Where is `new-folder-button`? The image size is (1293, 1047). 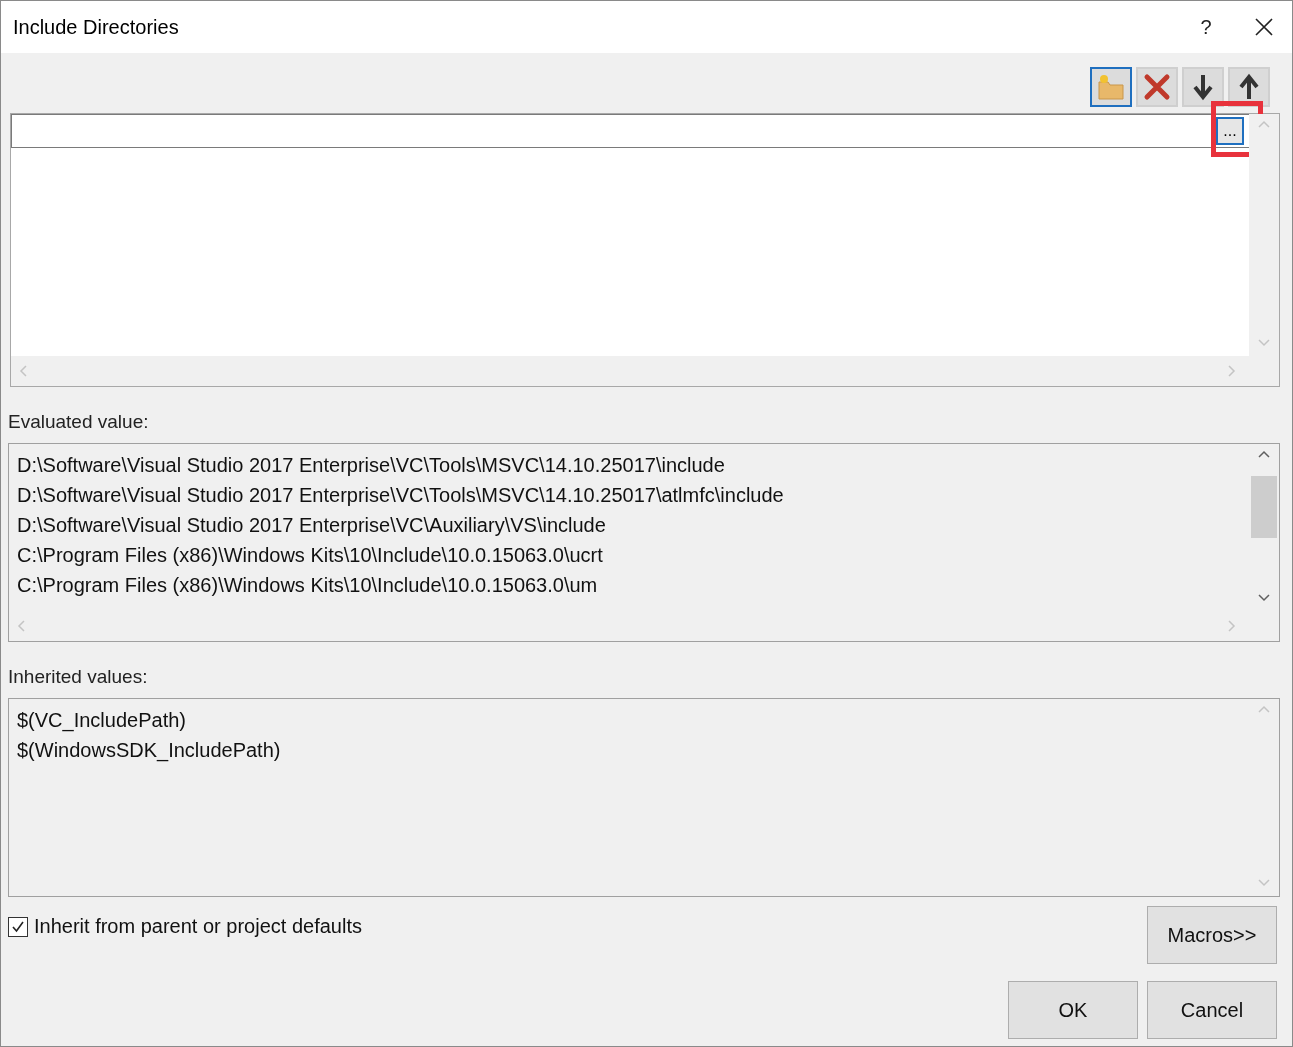 new-folder-button is located at coordinates (1111, 87).